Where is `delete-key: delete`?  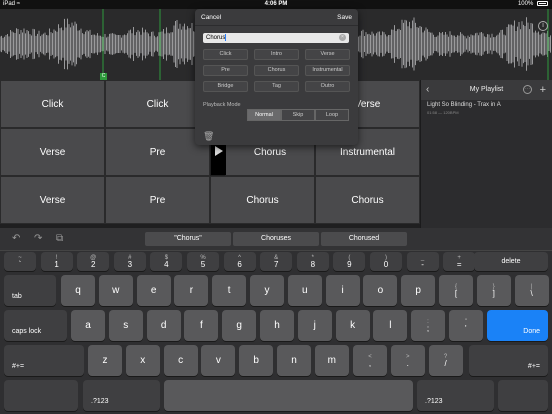 delete-key: delete is located at coordinates (511, 261).